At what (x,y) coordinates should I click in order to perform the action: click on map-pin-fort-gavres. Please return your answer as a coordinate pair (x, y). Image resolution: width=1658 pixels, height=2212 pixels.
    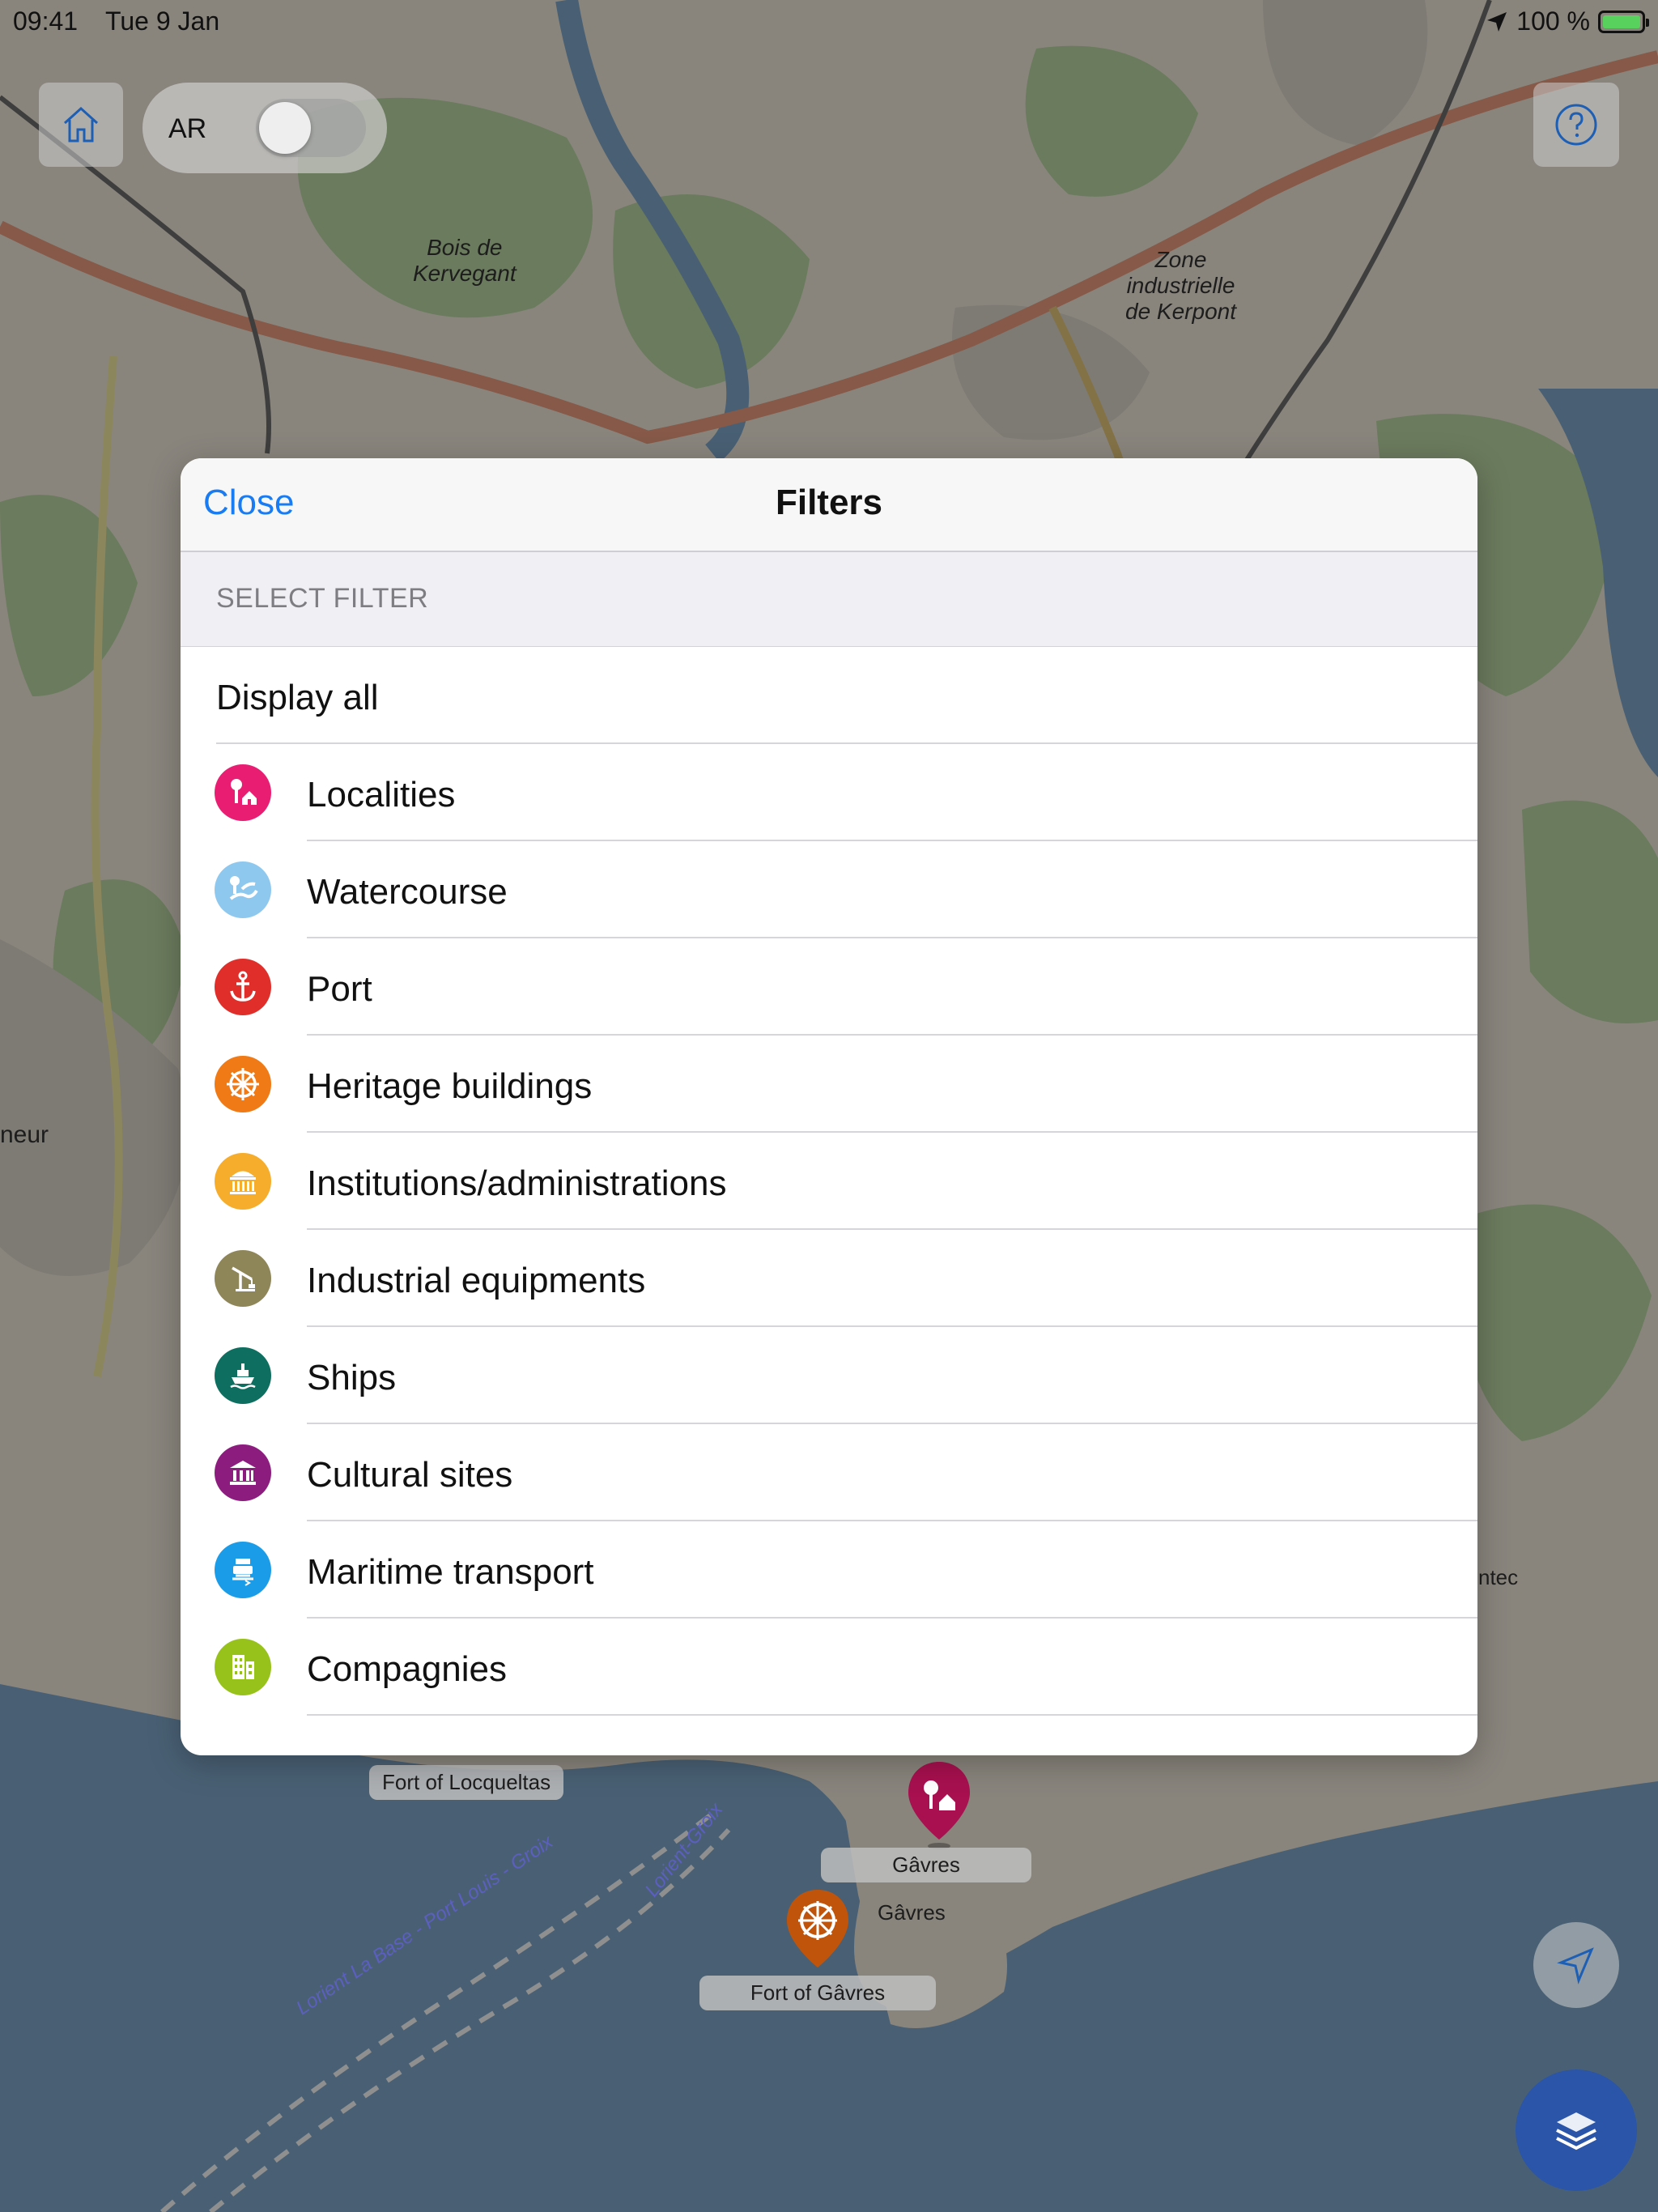
    Looking at the image, I should click on (818, 1932).